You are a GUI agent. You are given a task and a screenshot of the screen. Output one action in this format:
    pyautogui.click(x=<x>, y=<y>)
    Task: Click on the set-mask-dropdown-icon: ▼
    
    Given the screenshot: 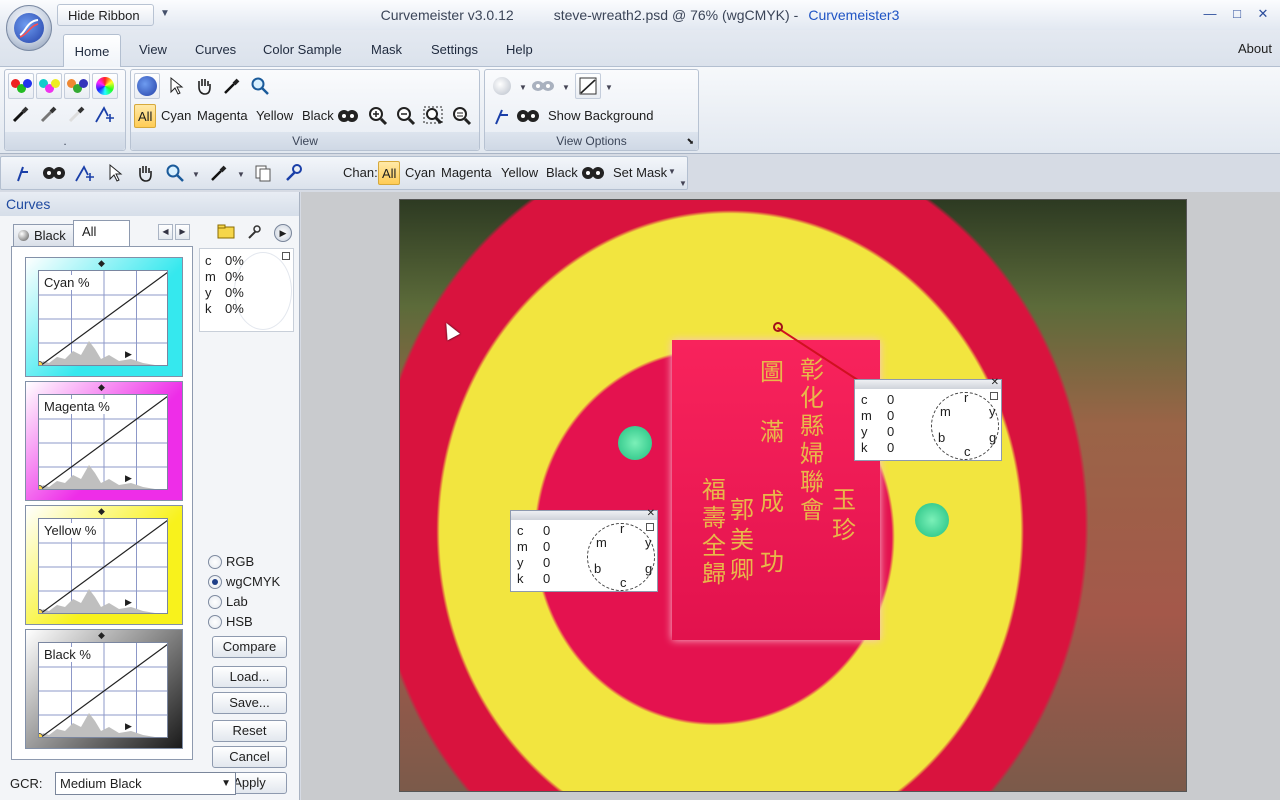 What is the action you would take?
    pyautogui.click(x=672, y=171)
    